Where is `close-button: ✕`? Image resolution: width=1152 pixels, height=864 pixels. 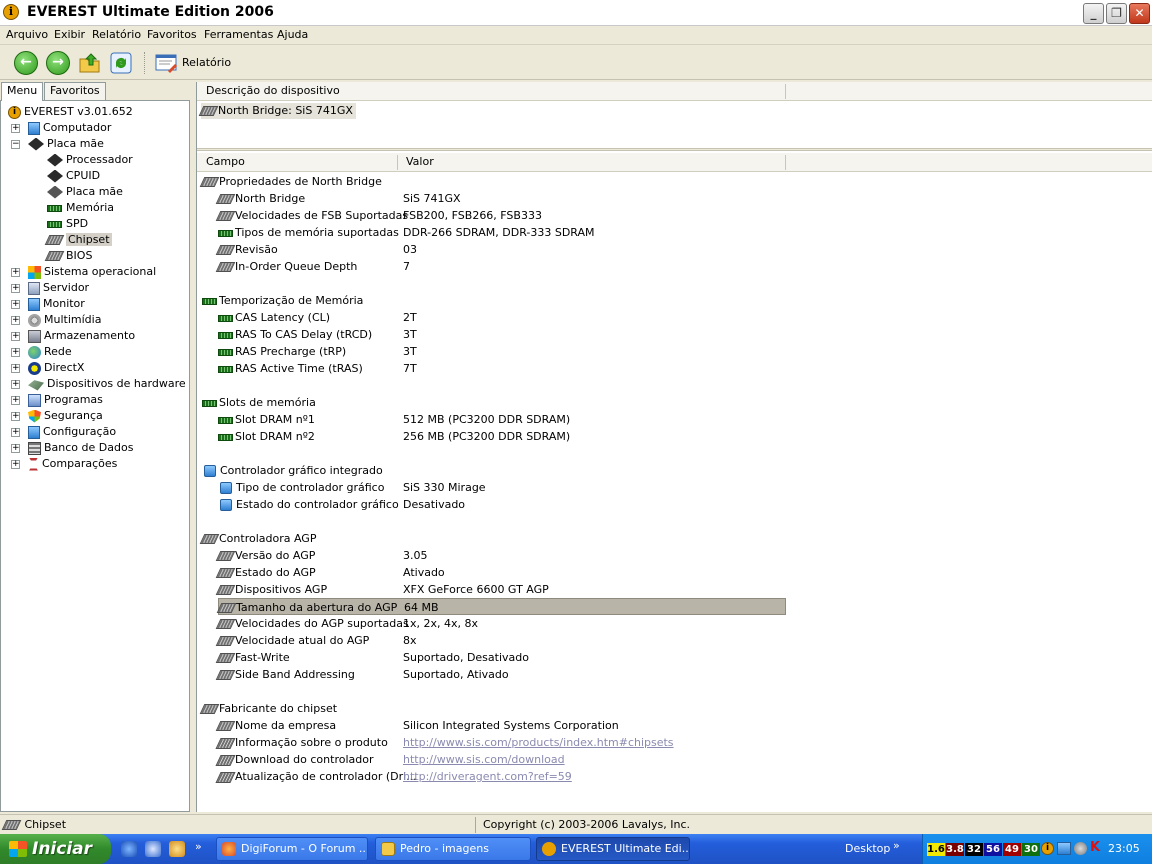 close-button: ✕ is located at coordinates (1139, 13).